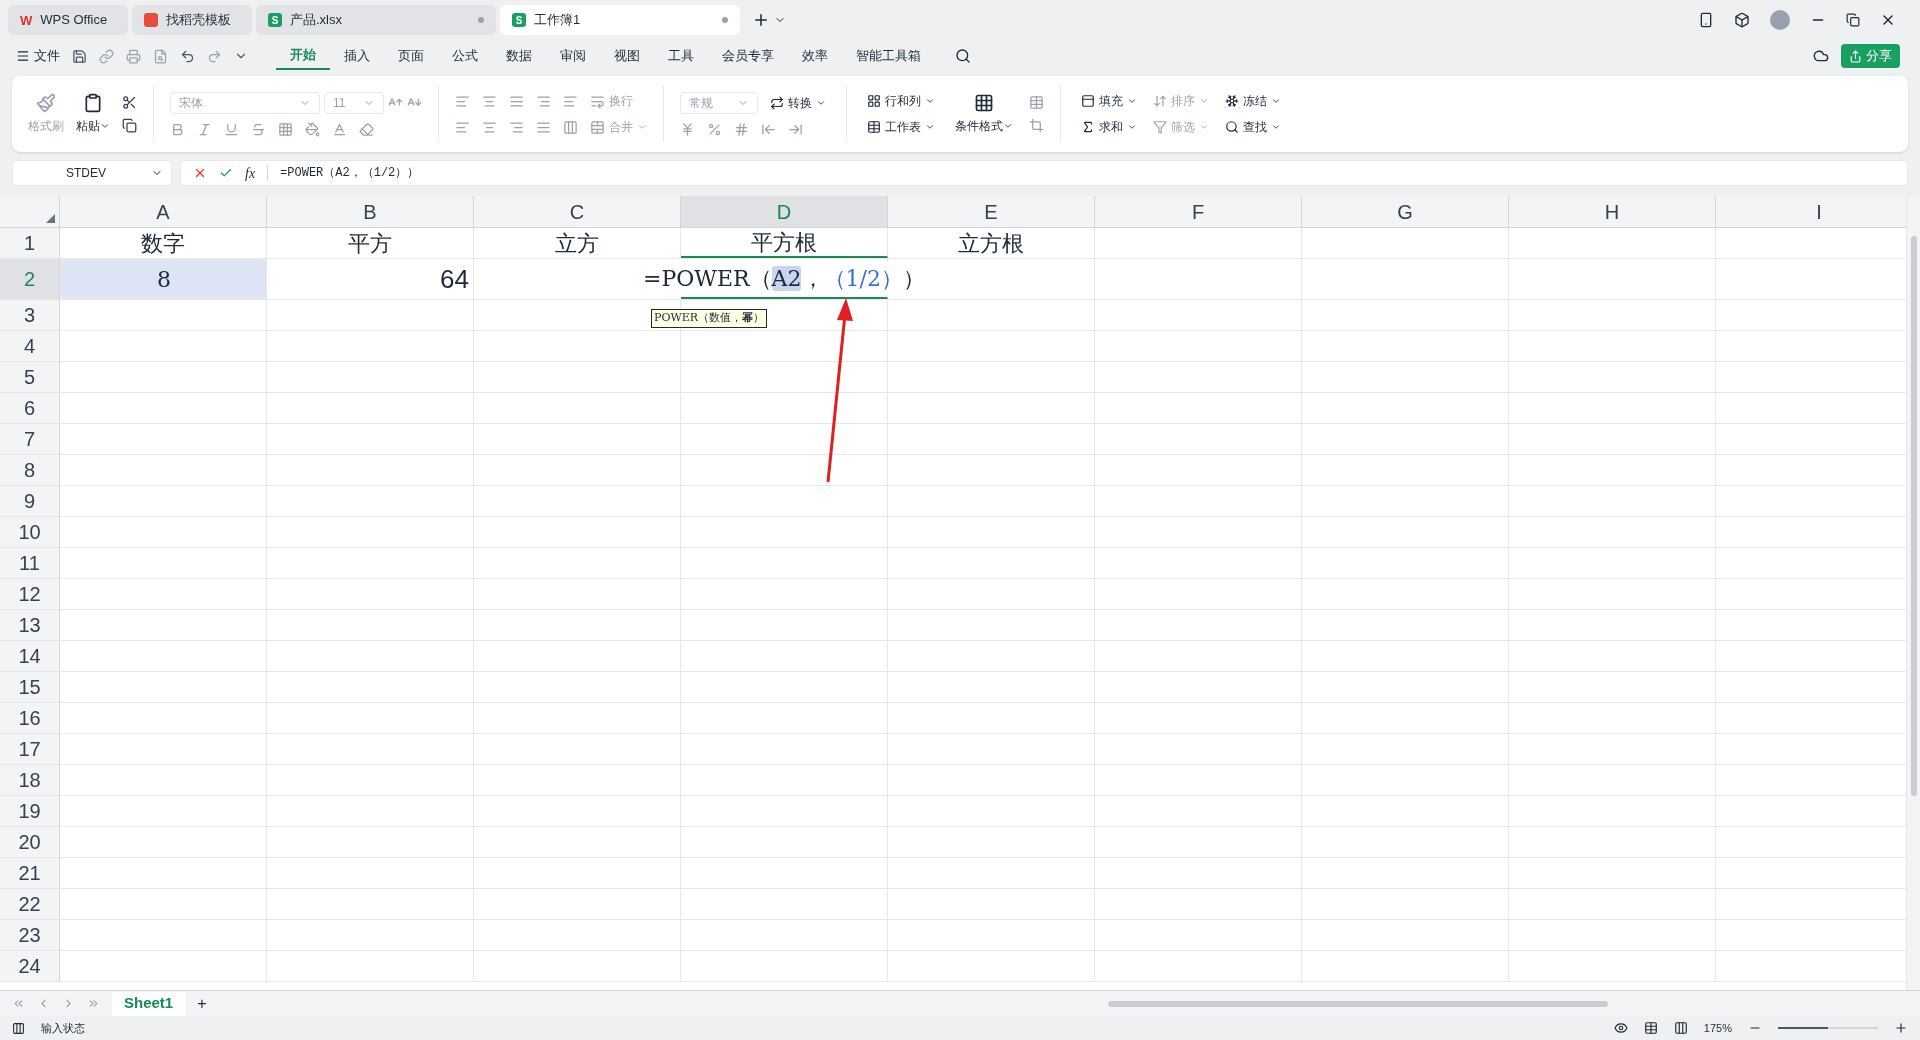  I want to click on ribbon-tab: 插入, so click(357, 56).